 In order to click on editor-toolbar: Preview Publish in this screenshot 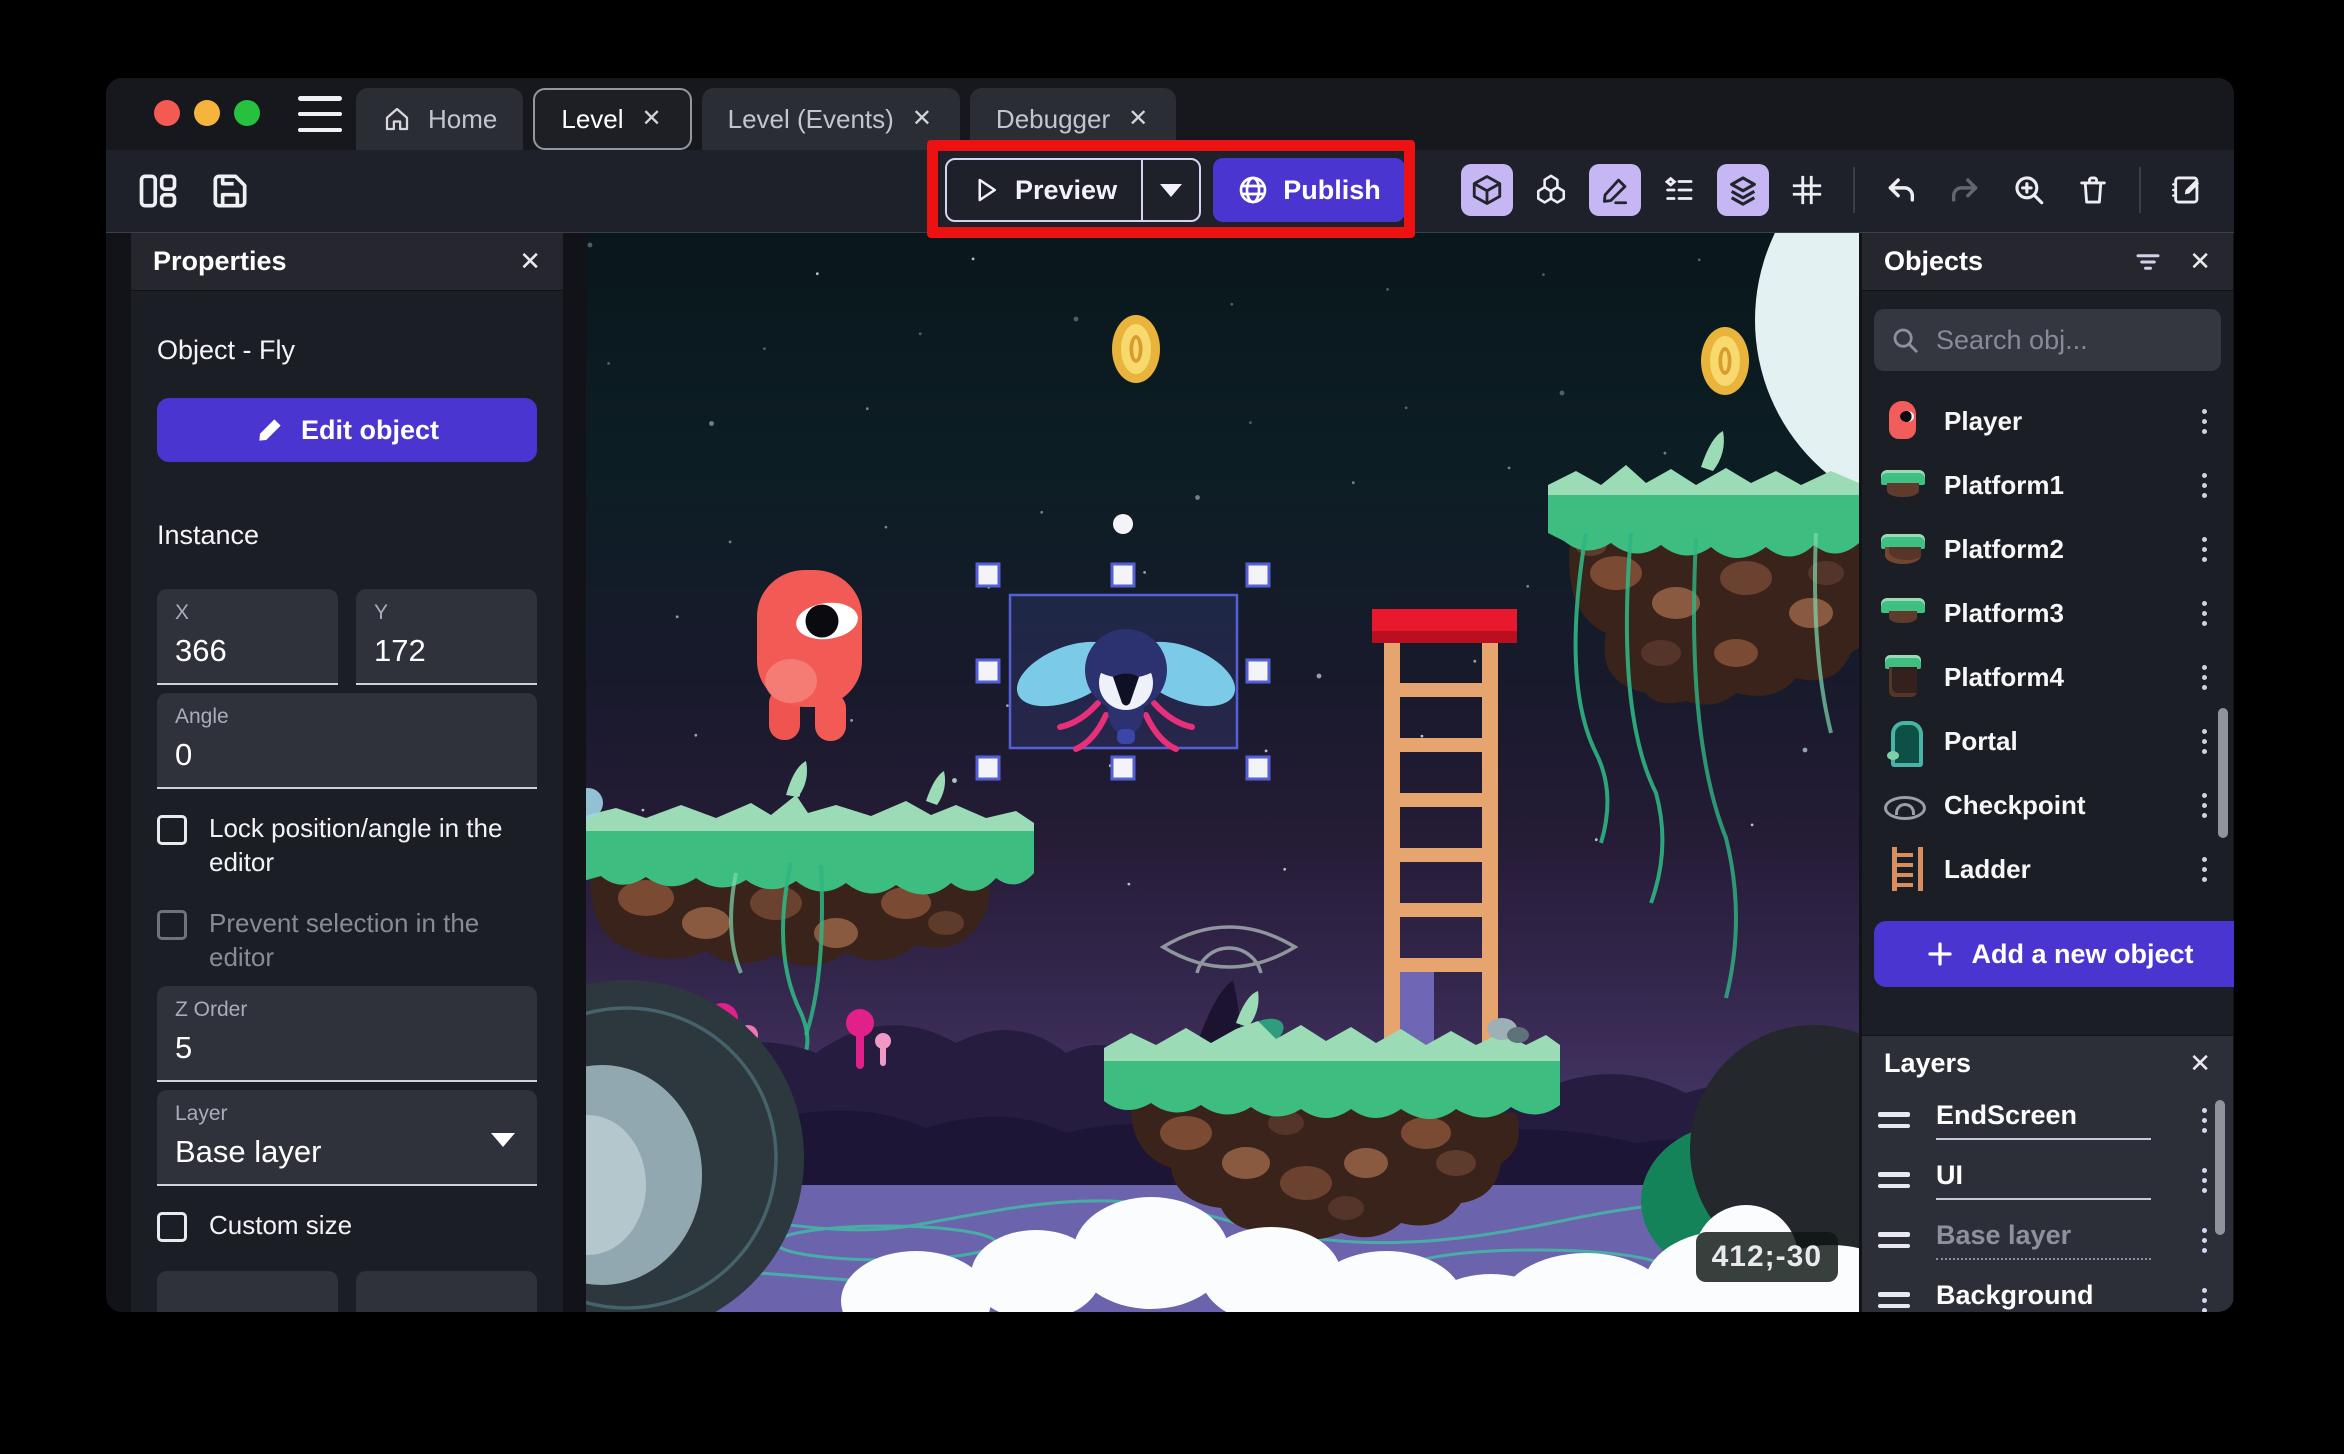, I will do `click(1170, 191)`.